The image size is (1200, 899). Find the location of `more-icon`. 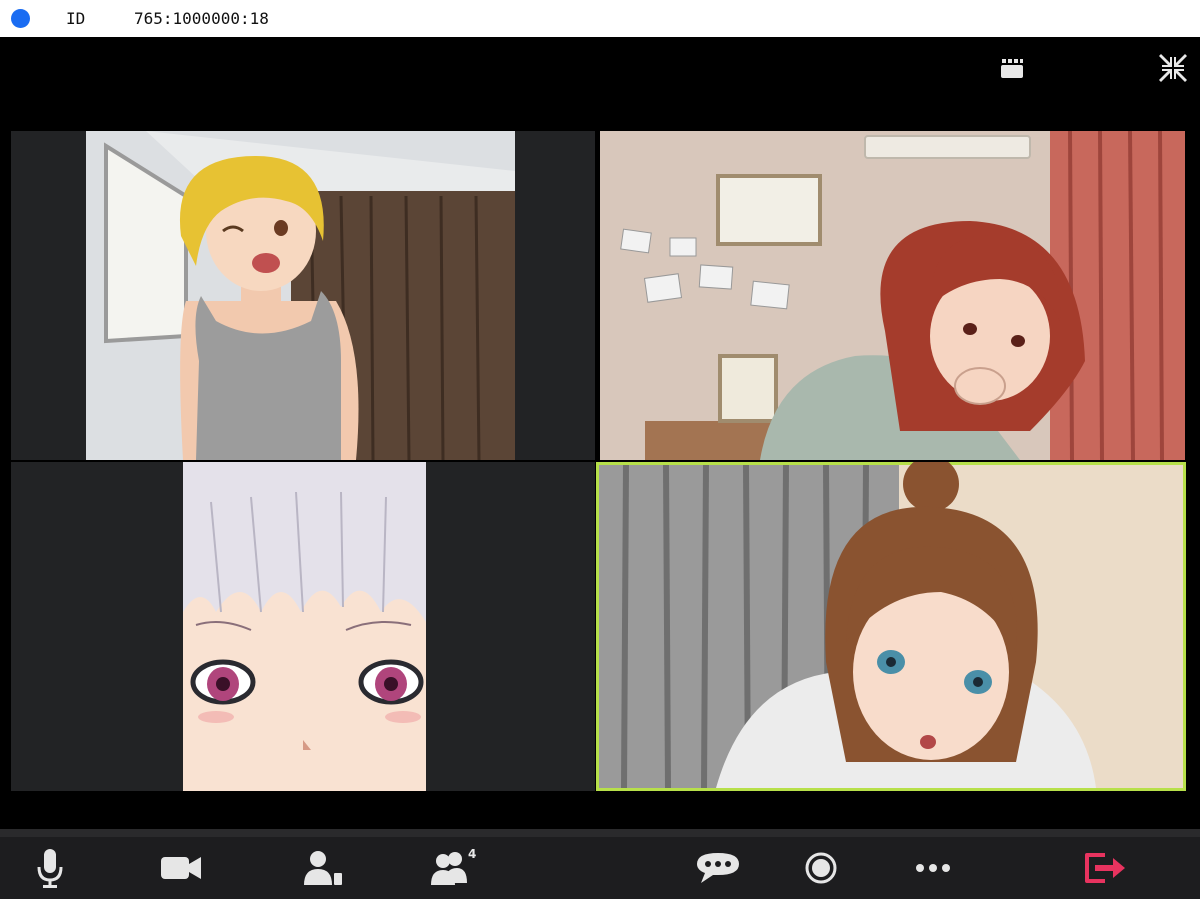

more-icon is located at coordinates (933, 868).